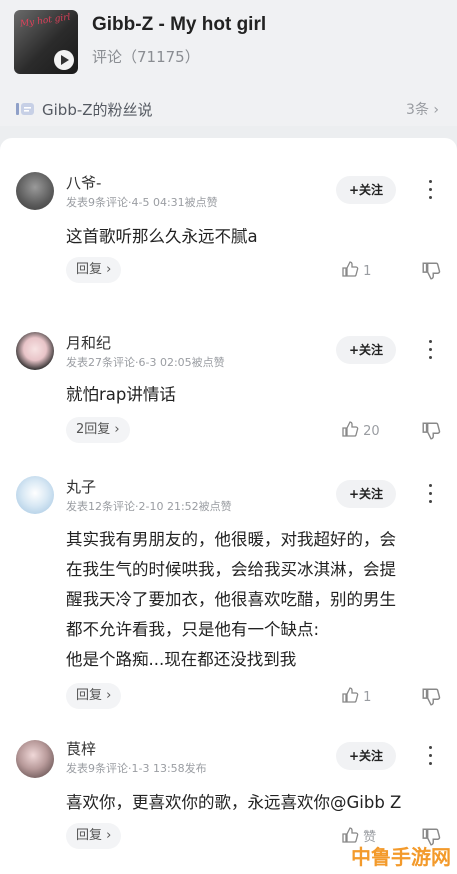 The image size is (457, 874). I want to click on comment-line: 喜欢你，更喜欢你的歌，永远喜欢你@Gibb Z, so click(234, 802).